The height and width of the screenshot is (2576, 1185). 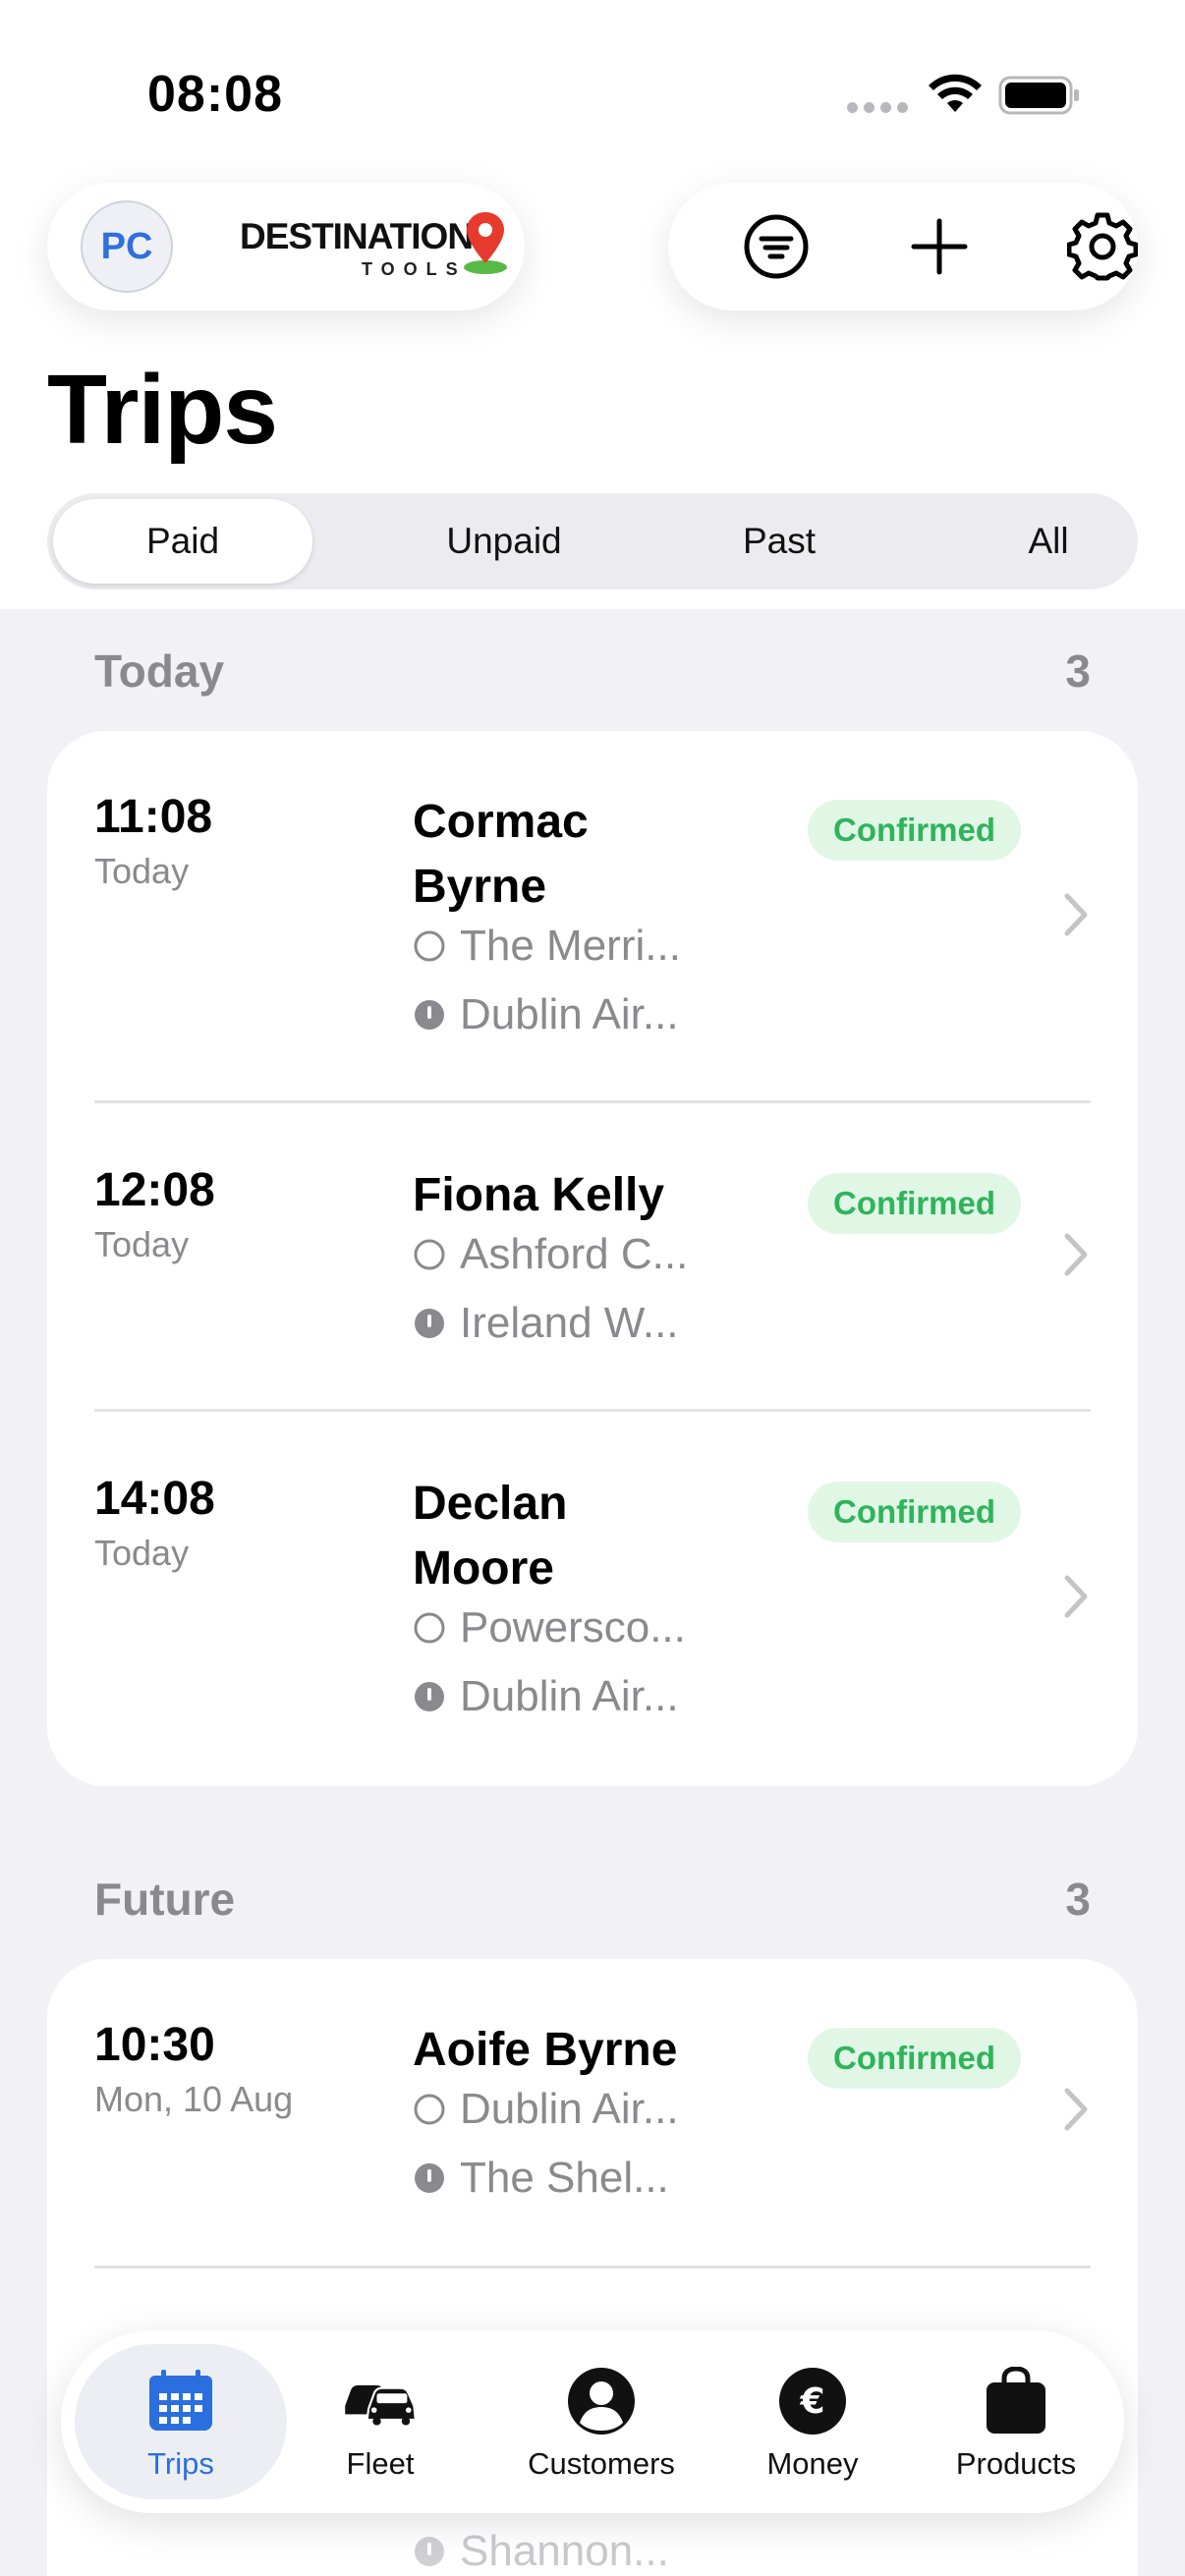 I want to click on status-bar: 08:08, so click(x=592, y=88).